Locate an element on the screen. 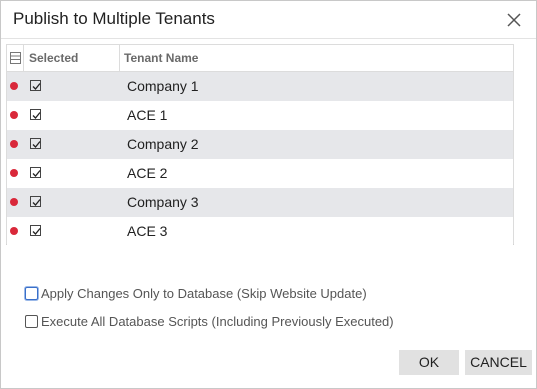 The width and height of the screenshot is (537, 389). grid-header: Selected Tenant Name is located at coordinates (260, 58).